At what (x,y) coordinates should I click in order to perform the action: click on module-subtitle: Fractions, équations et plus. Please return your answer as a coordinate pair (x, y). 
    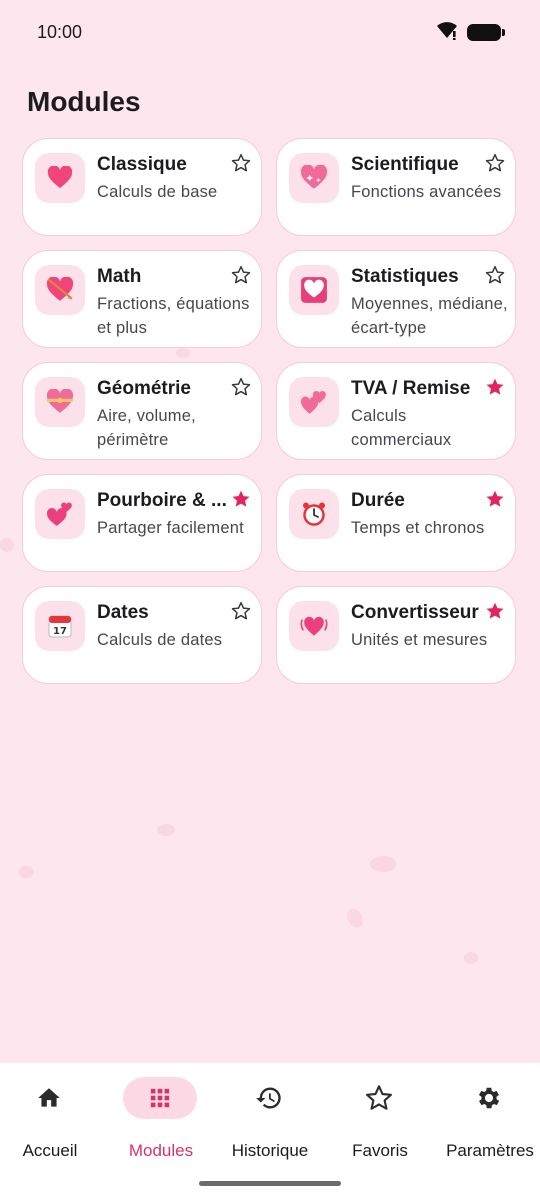
    Looking at the image, I should click on (173, 316).